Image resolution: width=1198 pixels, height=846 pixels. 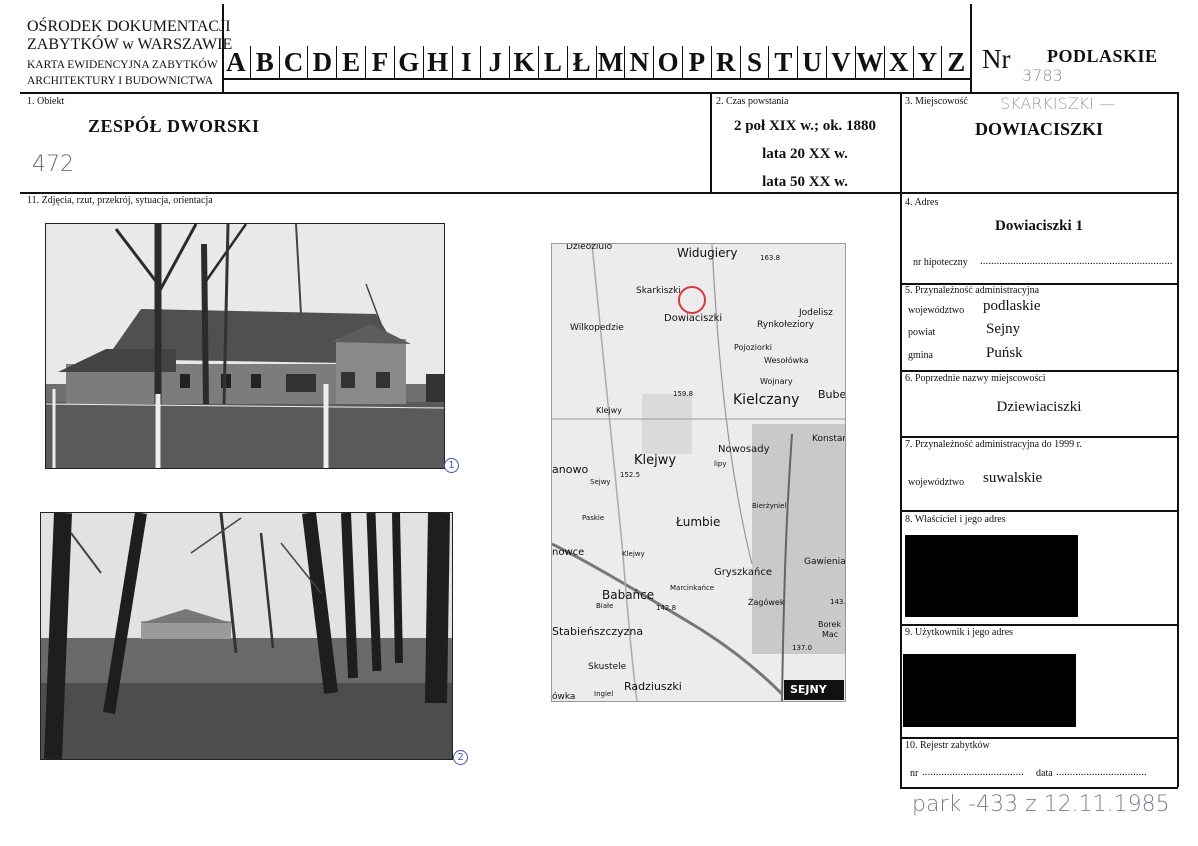 What do you see at coordinates (725, 62) in the screenshot?
I see `index-letter: R` at bounding box center [725, 62].